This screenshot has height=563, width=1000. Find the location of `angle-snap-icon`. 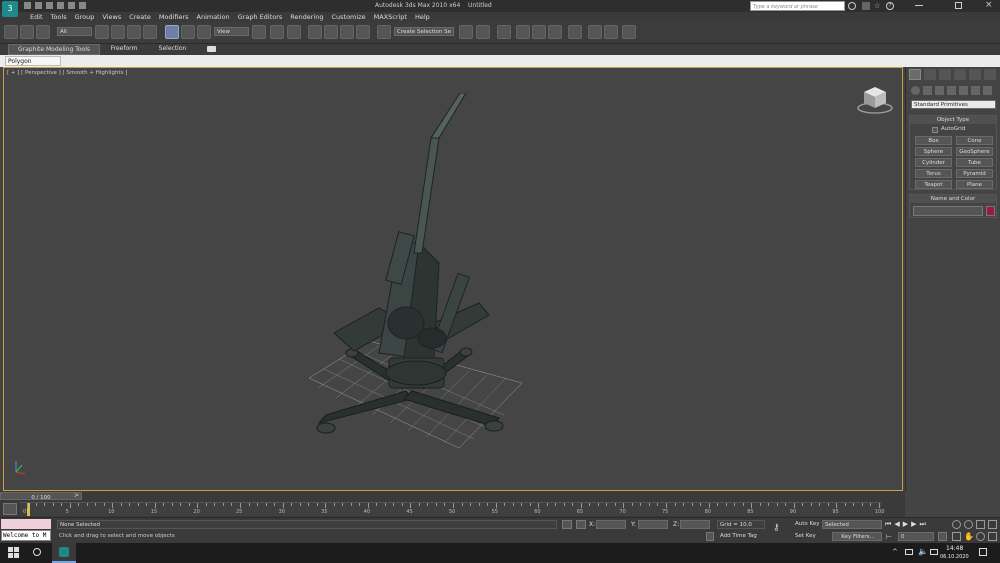

angle-snap-icon is located at coordinates (331, 32).